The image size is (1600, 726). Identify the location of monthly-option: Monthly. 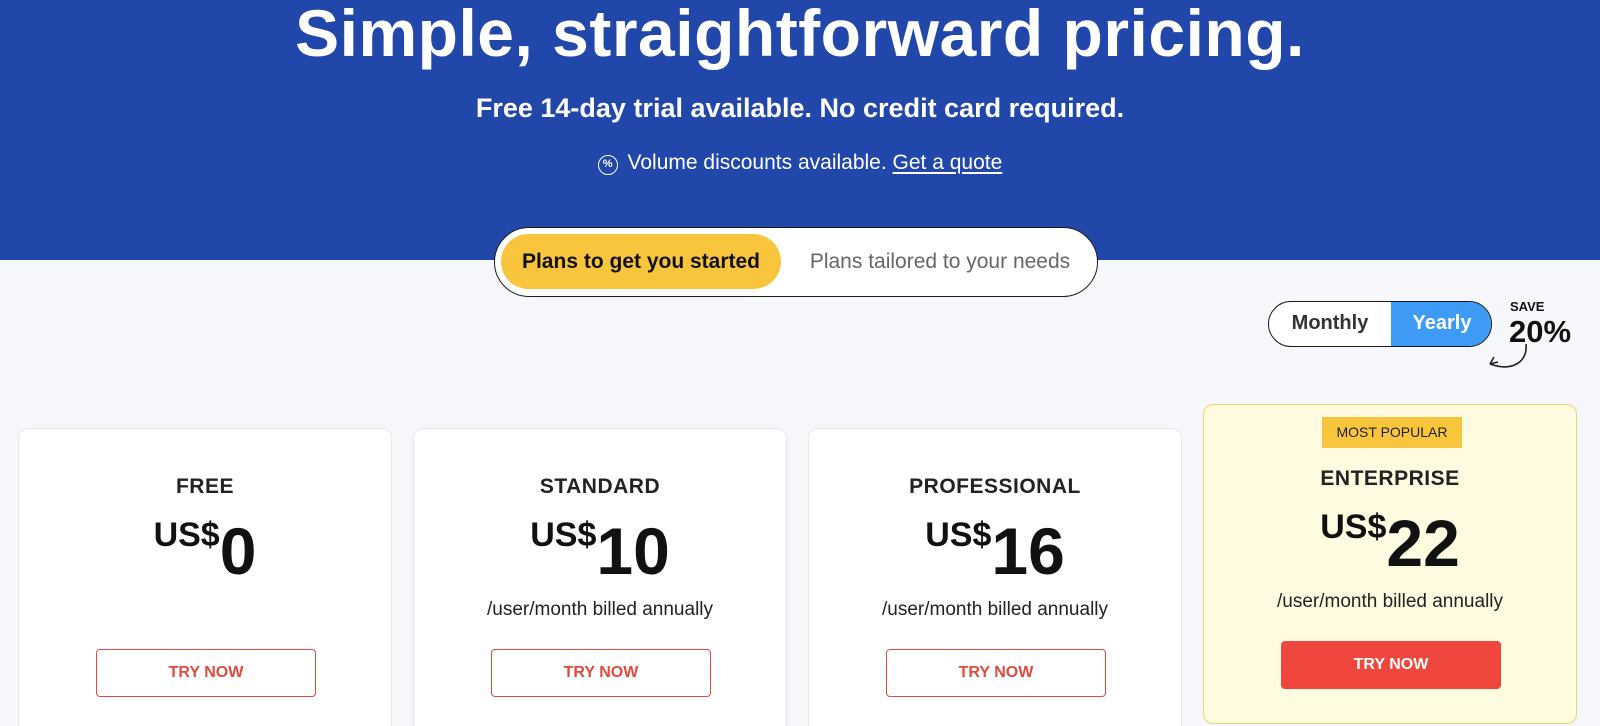
(1330, 324).